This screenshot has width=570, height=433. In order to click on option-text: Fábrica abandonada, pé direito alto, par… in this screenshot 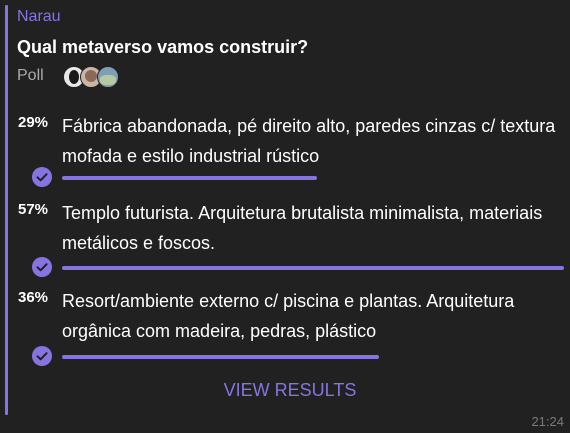, I will do `click(309, 141)`.